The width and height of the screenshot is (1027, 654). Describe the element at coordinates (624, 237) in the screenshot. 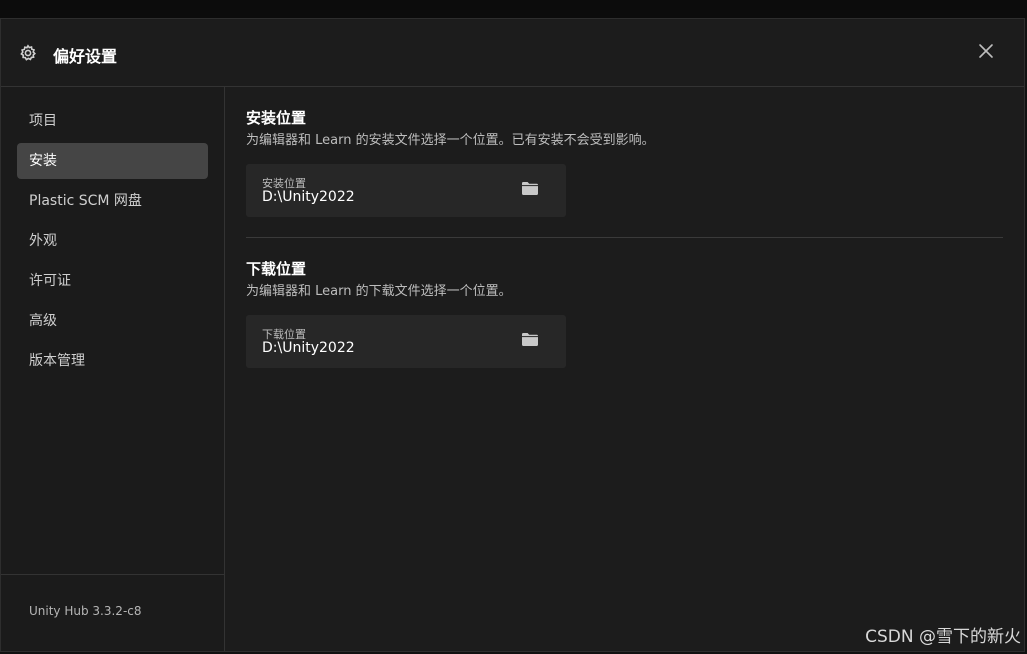

I see `section-divider` at that location.